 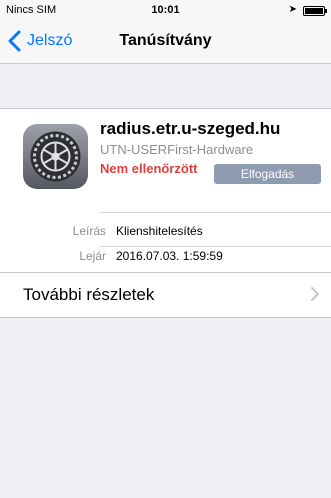 What do you see at coordinates (190, 128) in the screenshot?
I see `certificate-host: radius.etr.u-szeged.hu` at bounding box center [190, 128].